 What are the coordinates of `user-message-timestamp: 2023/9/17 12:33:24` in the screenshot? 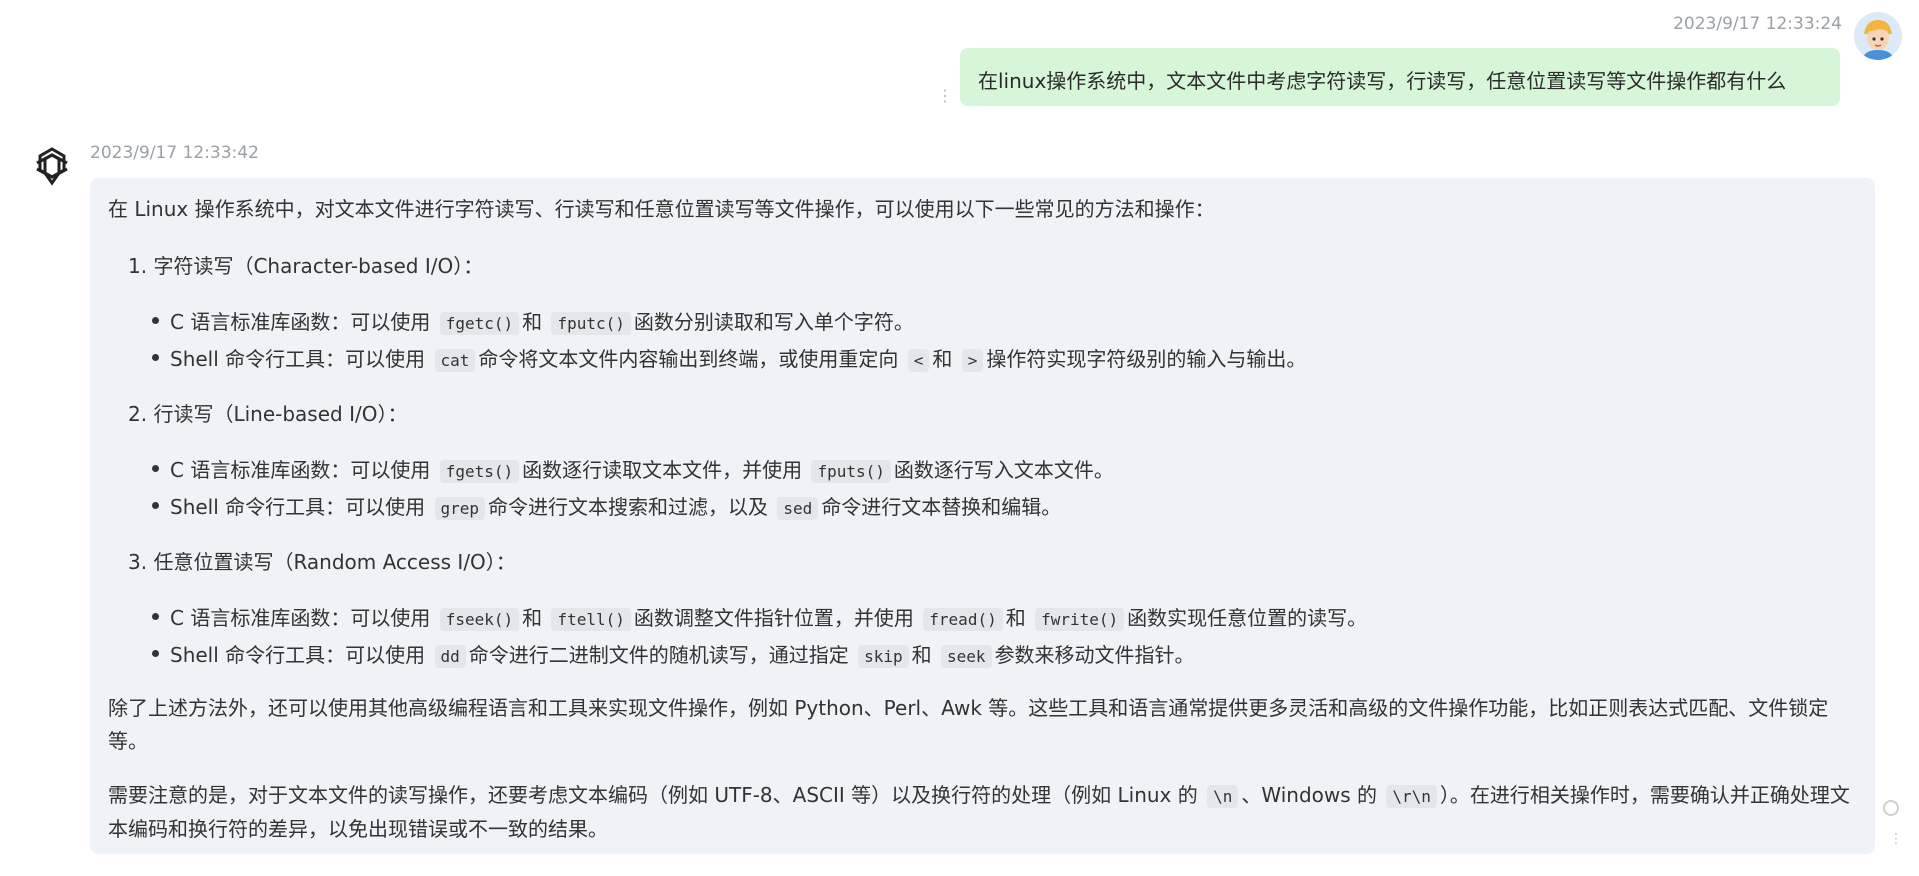 It's located at (1757, 24).